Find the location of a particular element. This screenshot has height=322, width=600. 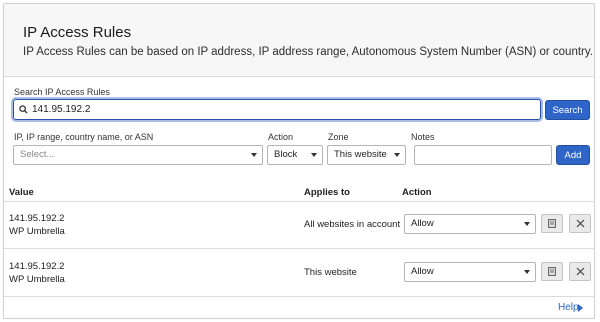

search-field is located at coordinates (277, 109).